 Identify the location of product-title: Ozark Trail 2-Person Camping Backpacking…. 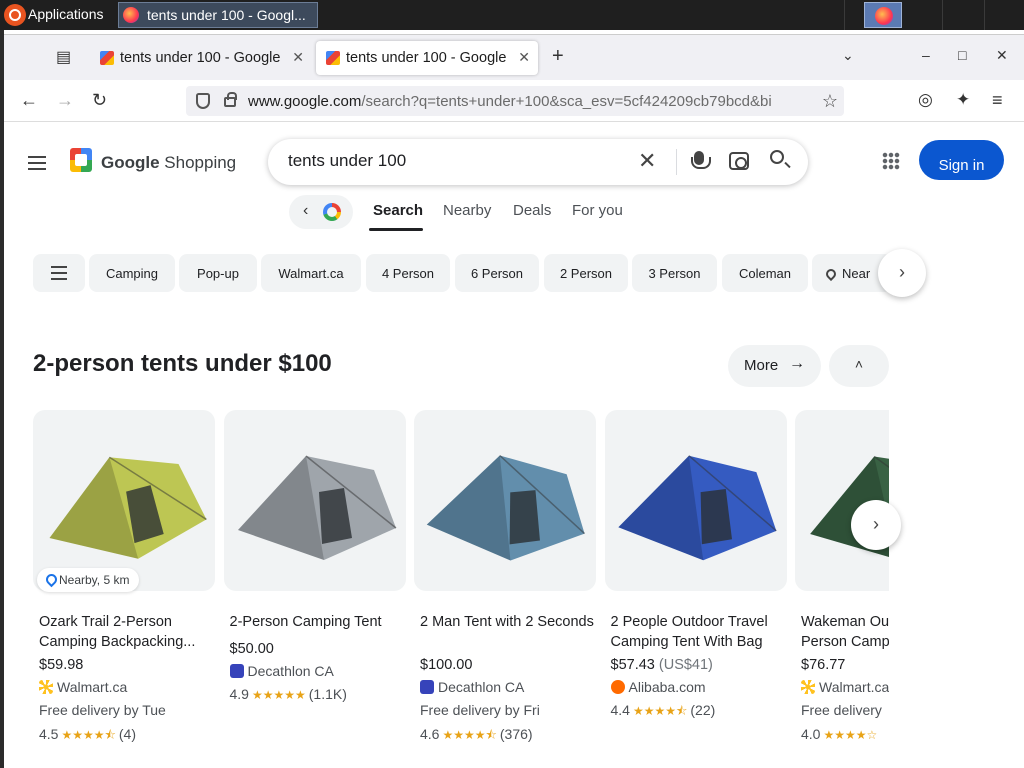
(127, 632).